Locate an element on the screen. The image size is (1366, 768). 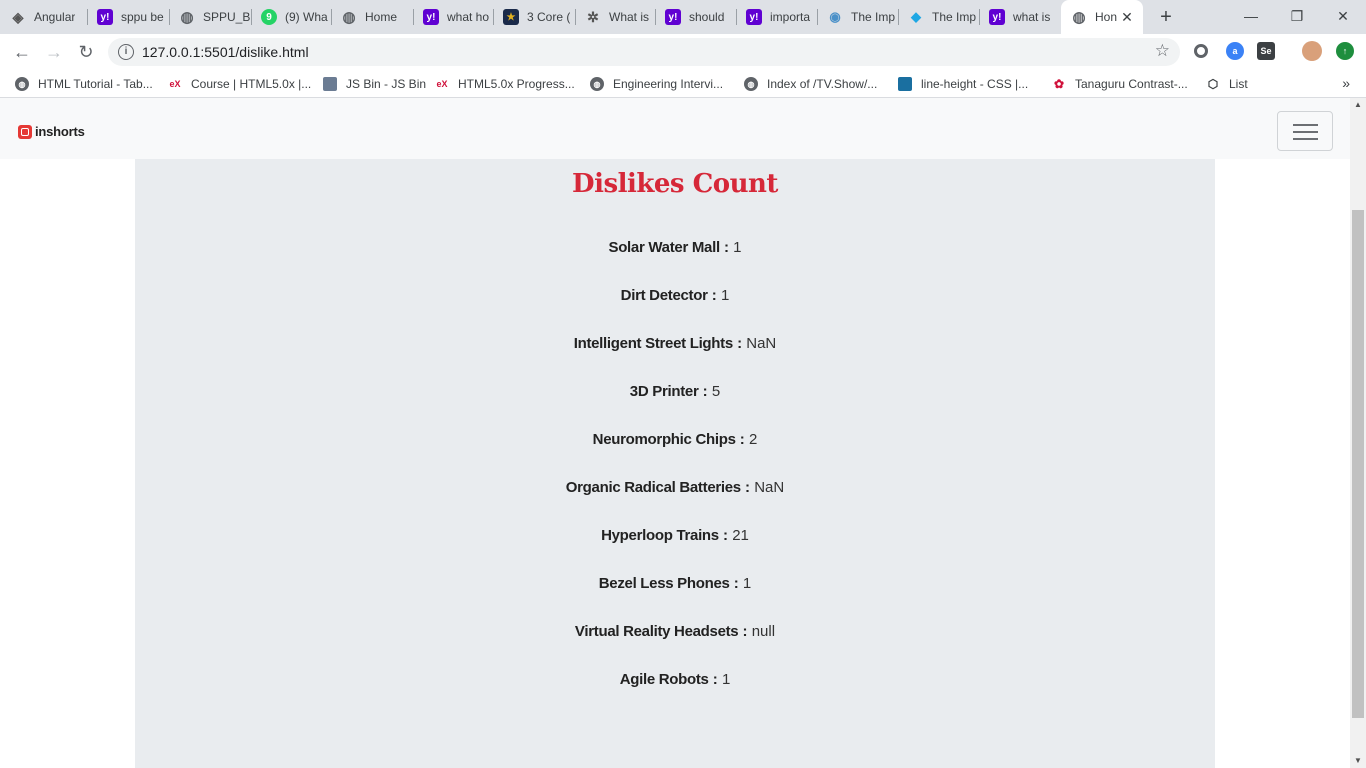
tab: y! sppu be is located at coordinates (128, 17).